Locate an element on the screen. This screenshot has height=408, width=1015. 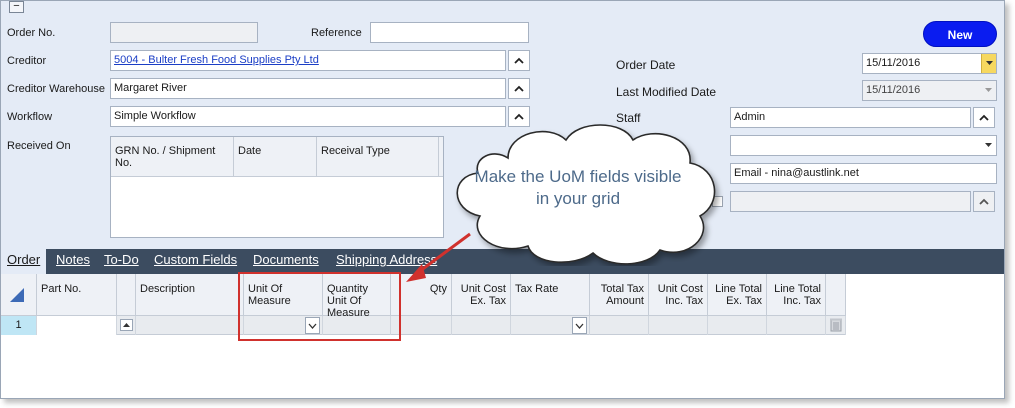
last-modified-dropdown is located at coordinates (988, 90).